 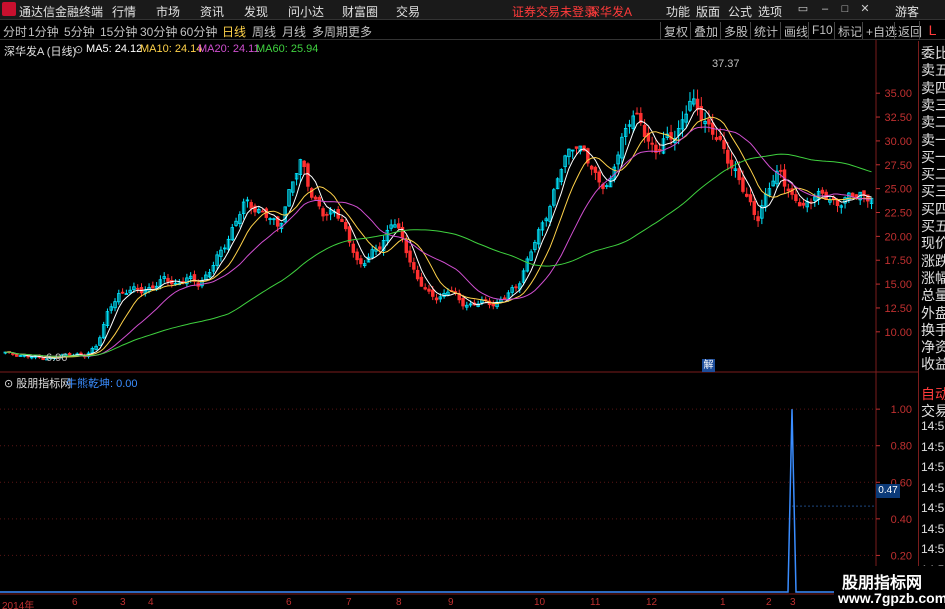 What do you see at coordinates (287, 49) in the screenshot?
I see `ma60-label: MA60: 25.94` at bounding box center [287, 49].